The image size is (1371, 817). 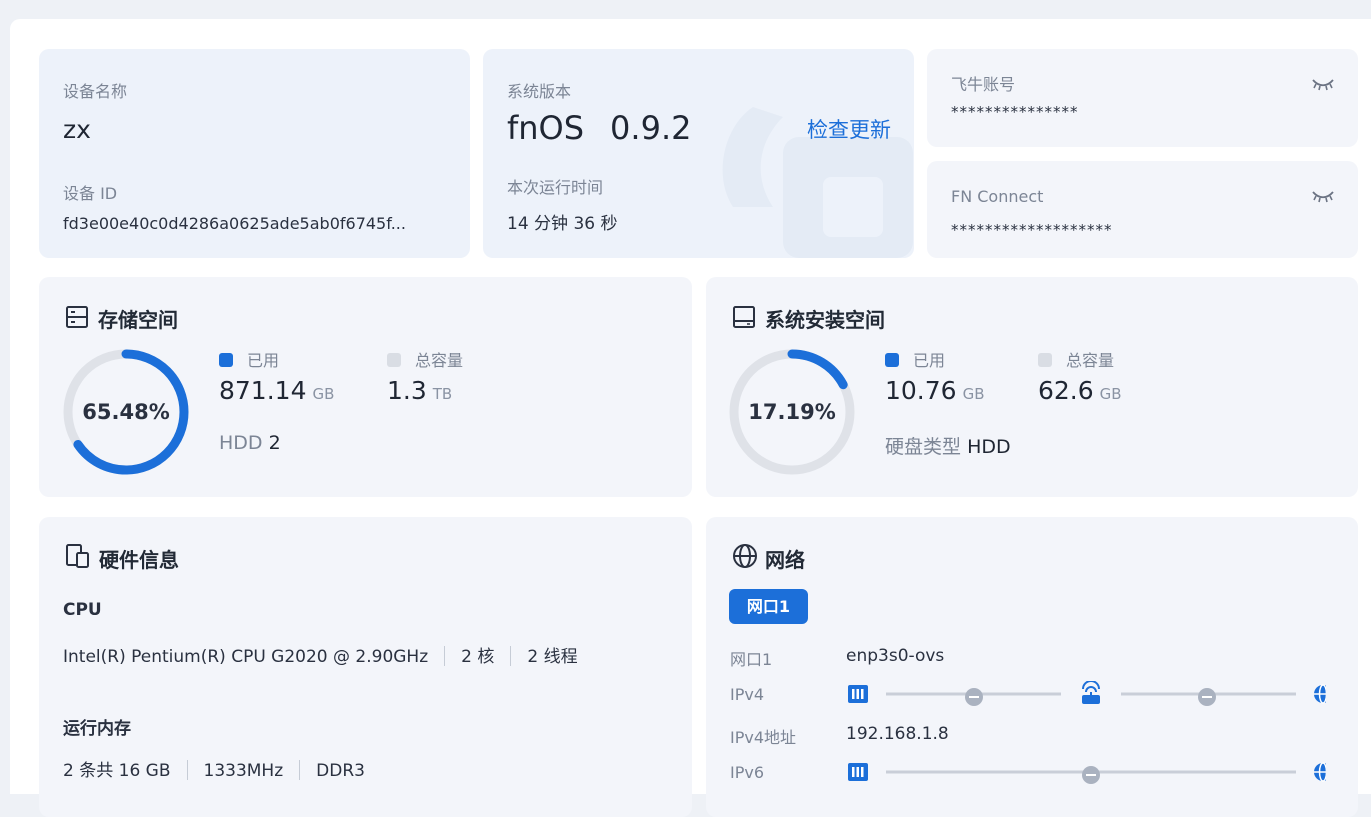 What do you see at coordinates (1089, 773) in the screenshot?
I see `ipv6-topology` at bounding box center [1089, 773].